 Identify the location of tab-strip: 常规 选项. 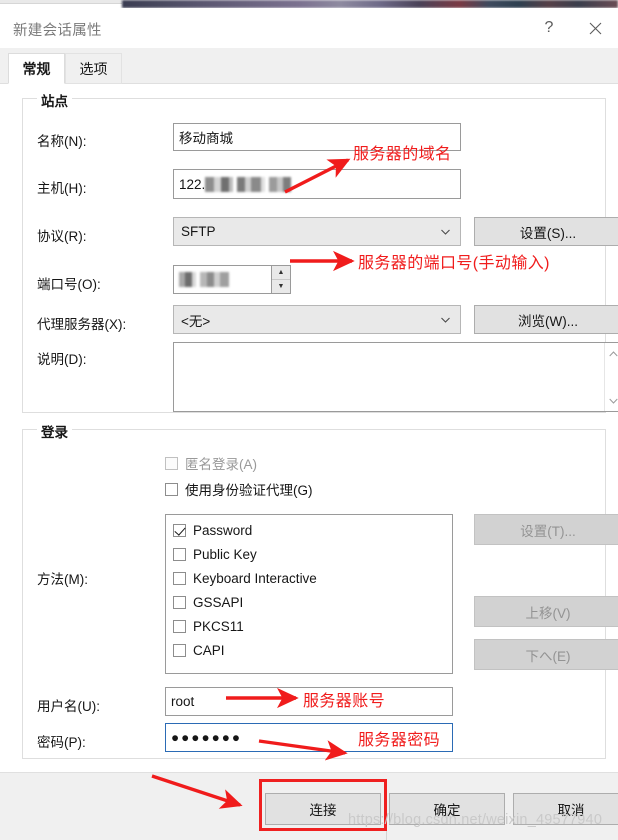
(309, 66).